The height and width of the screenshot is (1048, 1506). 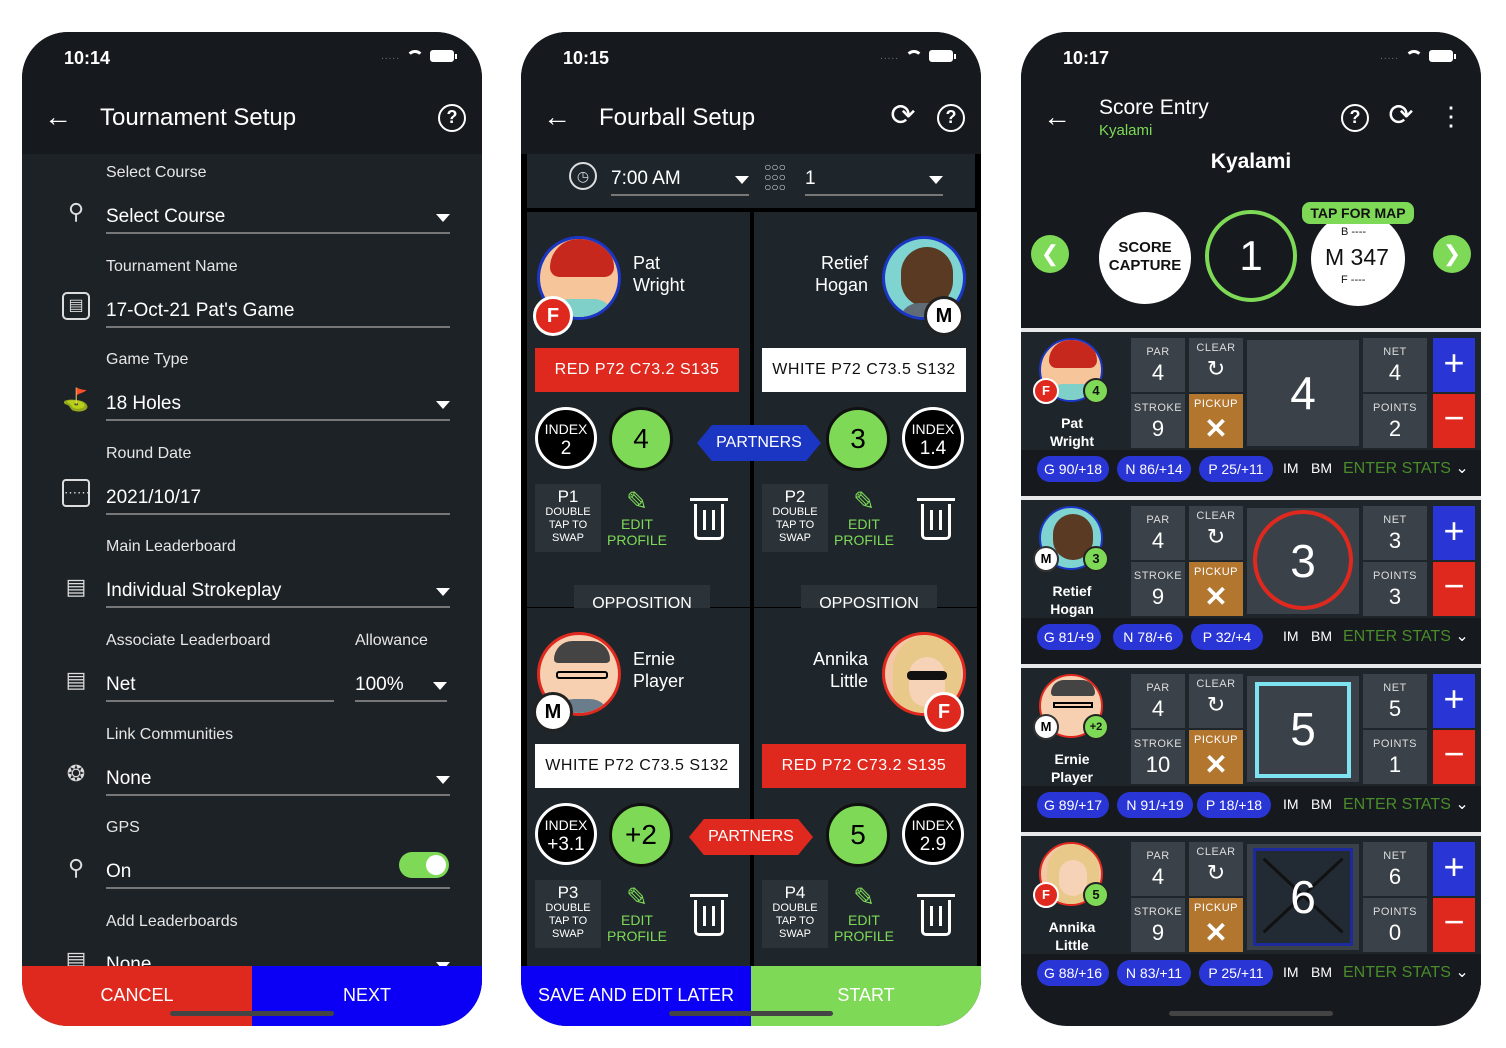 I want to click on player-name: Annika Little, so click(x=1072, y=936).